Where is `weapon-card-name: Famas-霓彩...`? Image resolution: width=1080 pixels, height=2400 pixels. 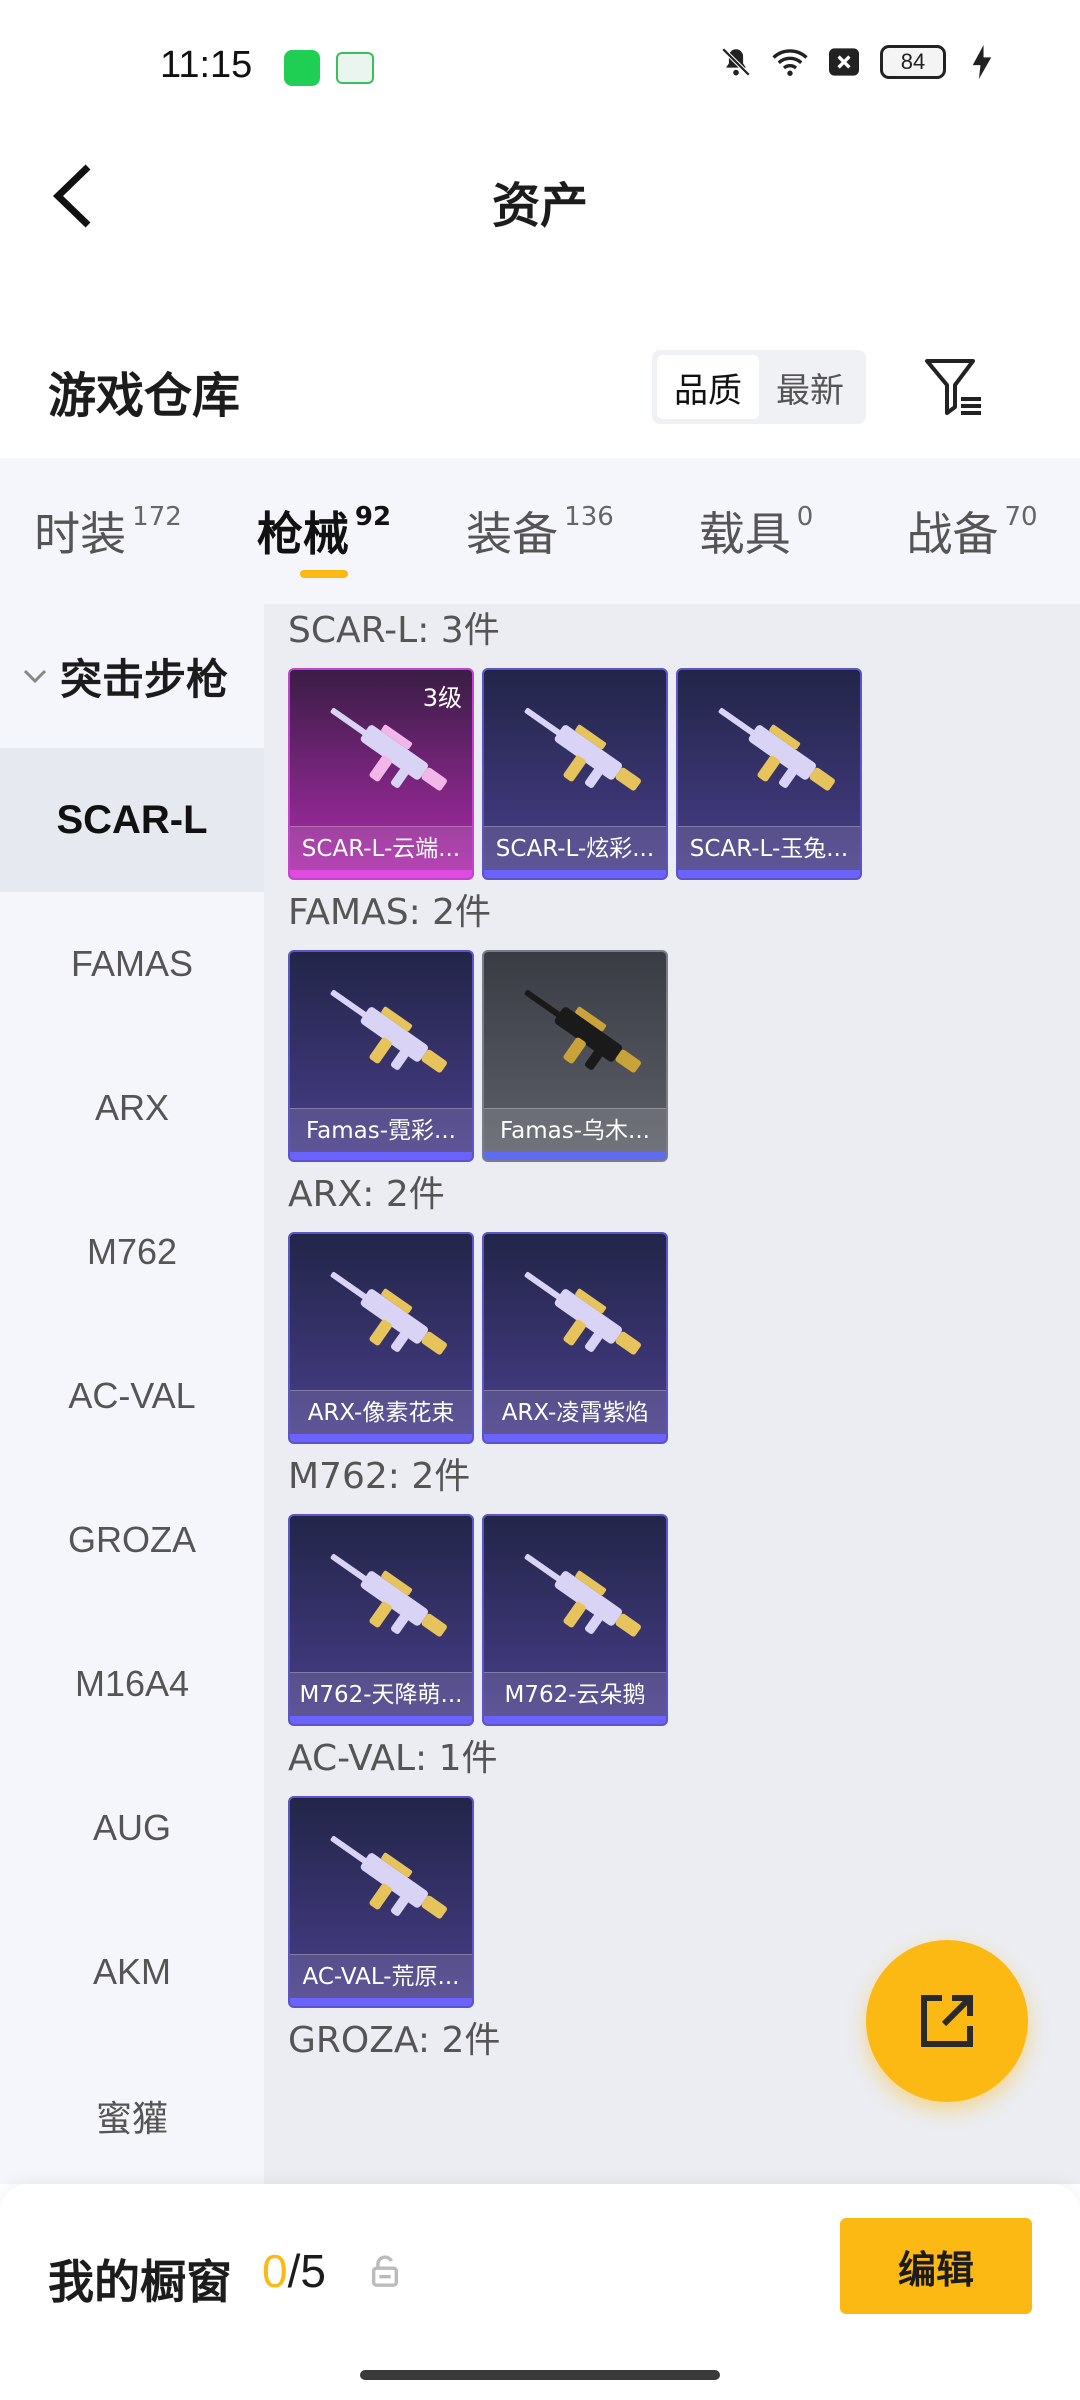 weapon-card-name: Famas-霓彩... is located at coordinates (381, 1130).